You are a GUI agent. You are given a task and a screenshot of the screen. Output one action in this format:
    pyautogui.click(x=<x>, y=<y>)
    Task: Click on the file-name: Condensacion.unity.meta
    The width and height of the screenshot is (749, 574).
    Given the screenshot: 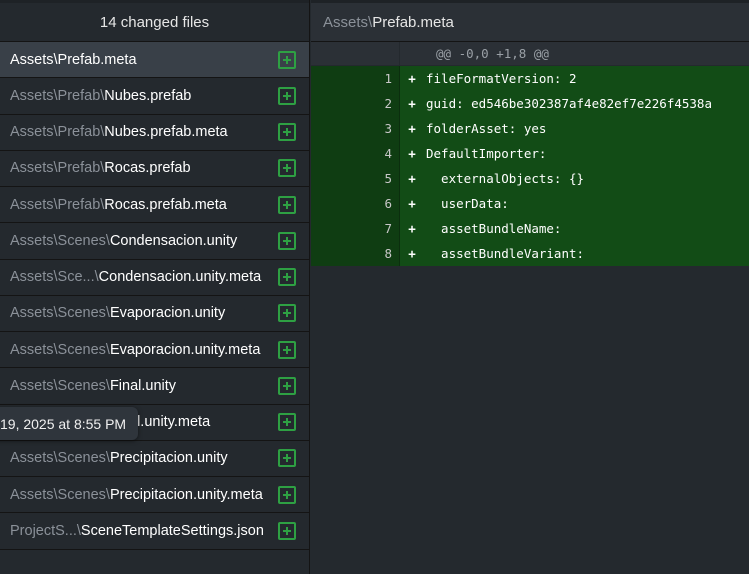 What is the action you would take?
    pyautogui.click(x=180, y=277)
    